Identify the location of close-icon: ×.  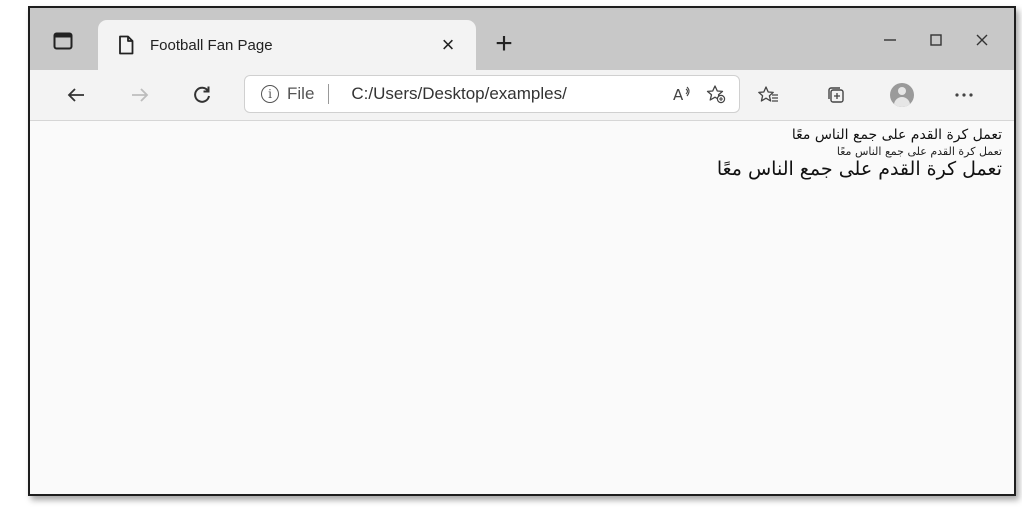
(448, 44).